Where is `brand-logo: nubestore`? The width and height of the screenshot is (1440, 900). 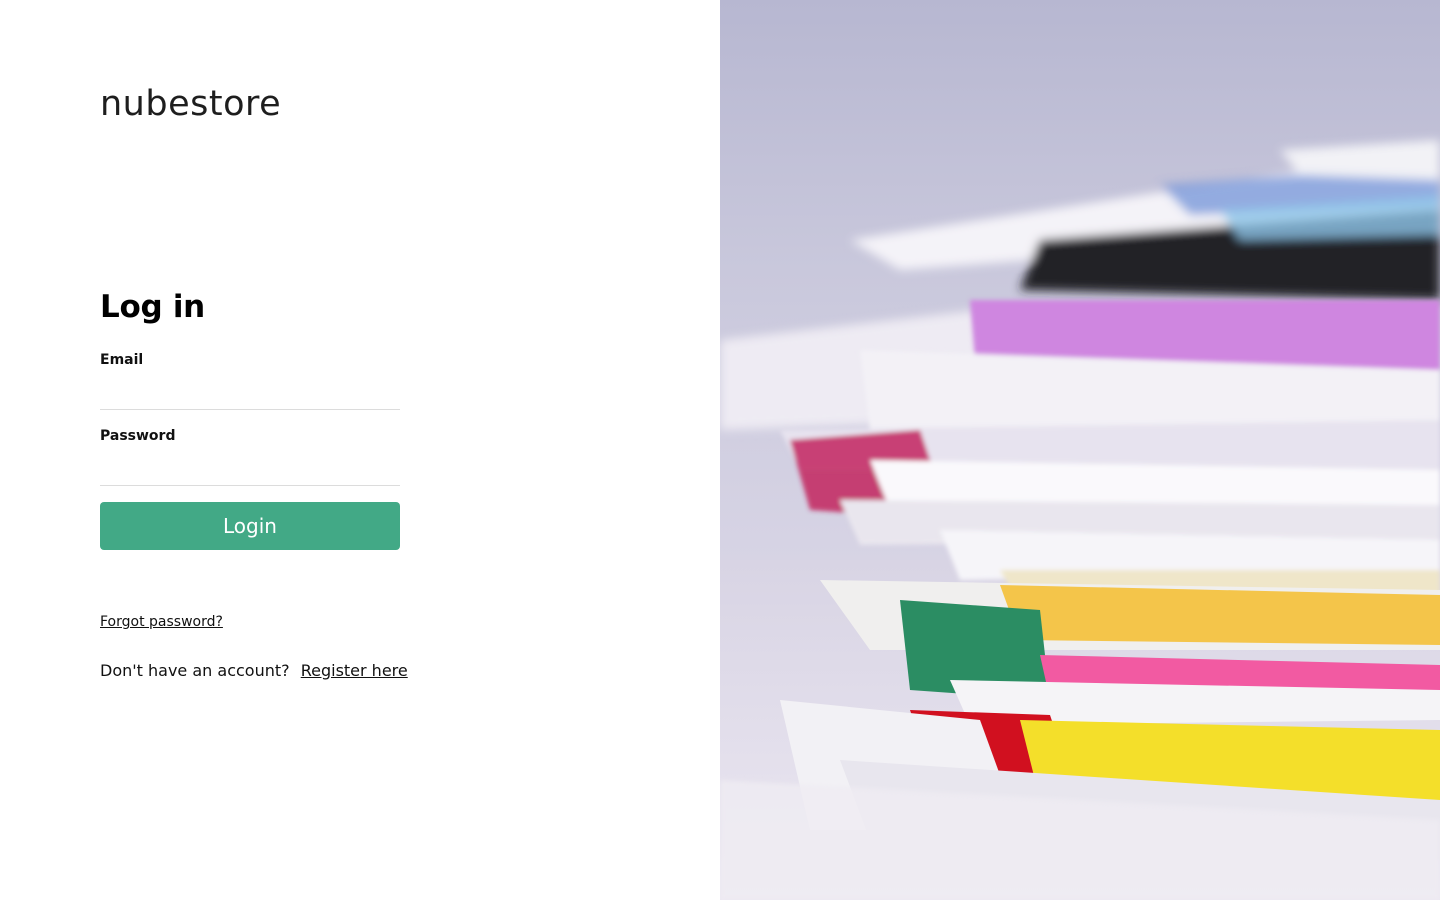
brand-logo: nubestore is located at coordinates (190, 104).